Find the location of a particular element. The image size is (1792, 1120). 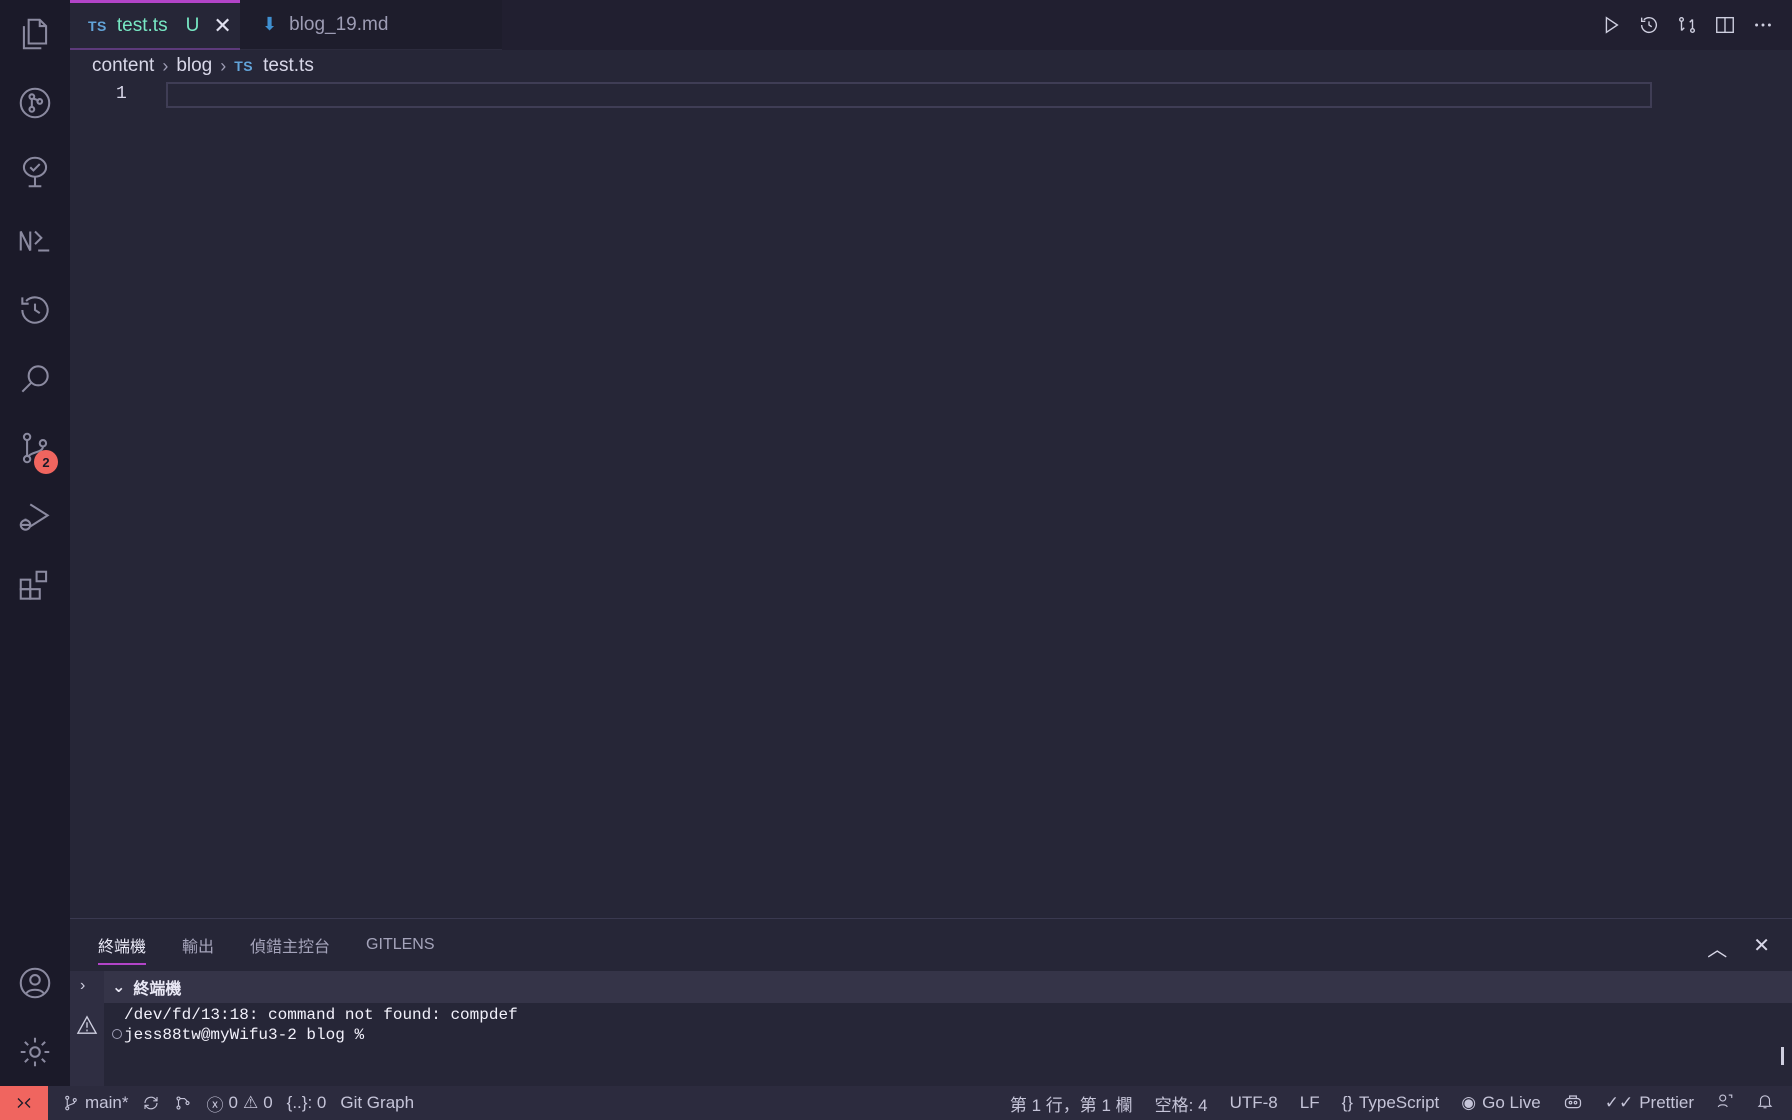

settings-gear-icon is located at coordinates (35, 1052).